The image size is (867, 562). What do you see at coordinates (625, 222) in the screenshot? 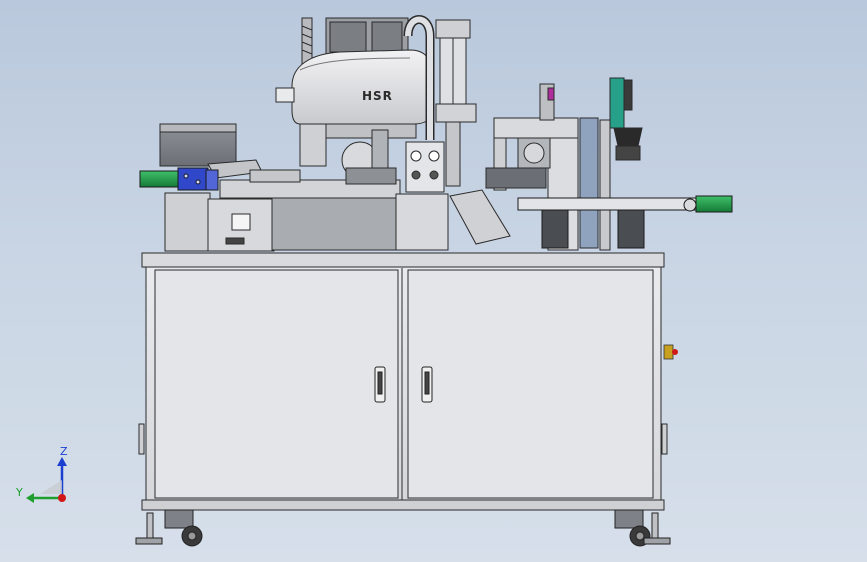
I see `green-conveyor-right` at bounding box center [625, 222].